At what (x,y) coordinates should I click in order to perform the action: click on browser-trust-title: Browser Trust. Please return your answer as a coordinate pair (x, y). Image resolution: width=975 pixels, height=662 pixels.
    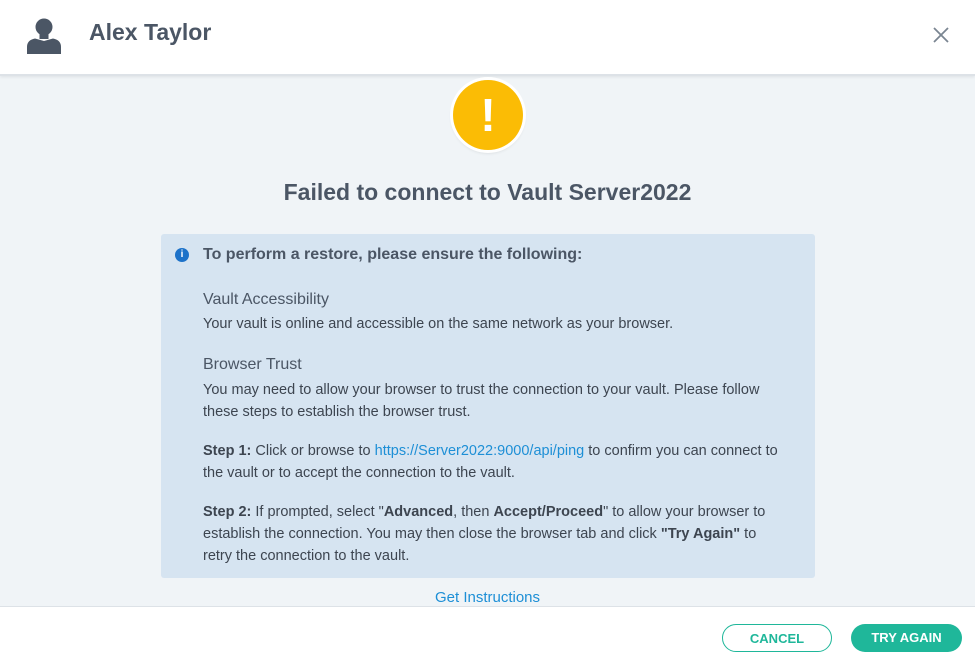
    Looking at the image, I should click on (252, 364).